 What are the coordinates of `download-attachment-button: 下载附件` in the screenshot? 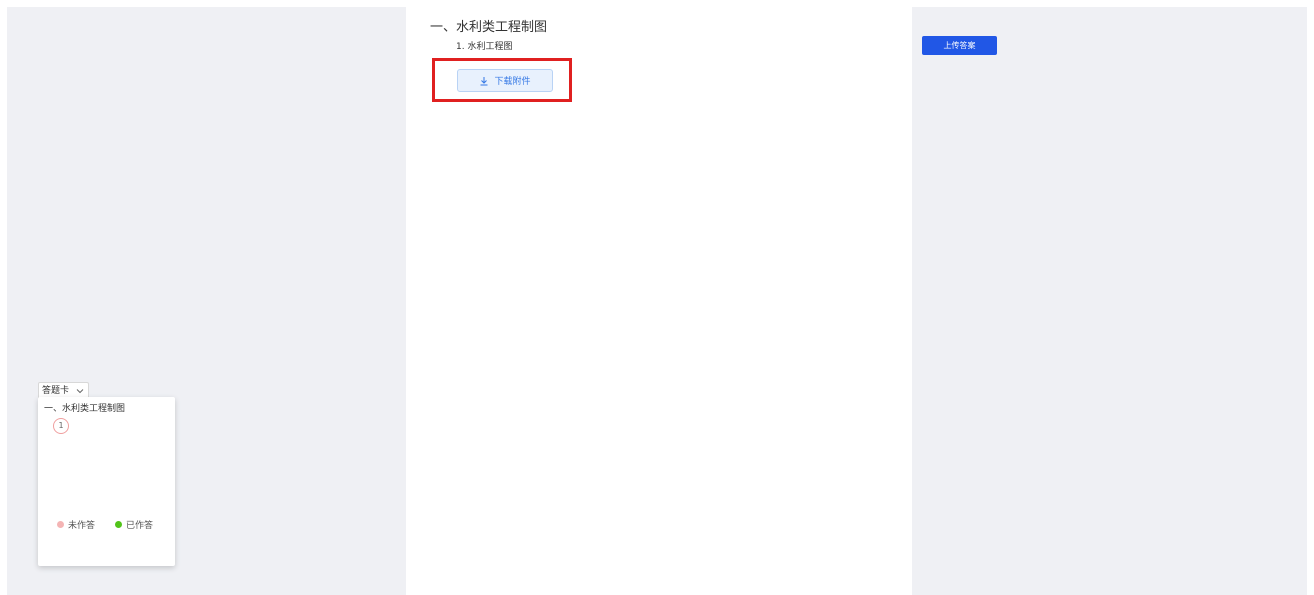 It's located at (505, 80).